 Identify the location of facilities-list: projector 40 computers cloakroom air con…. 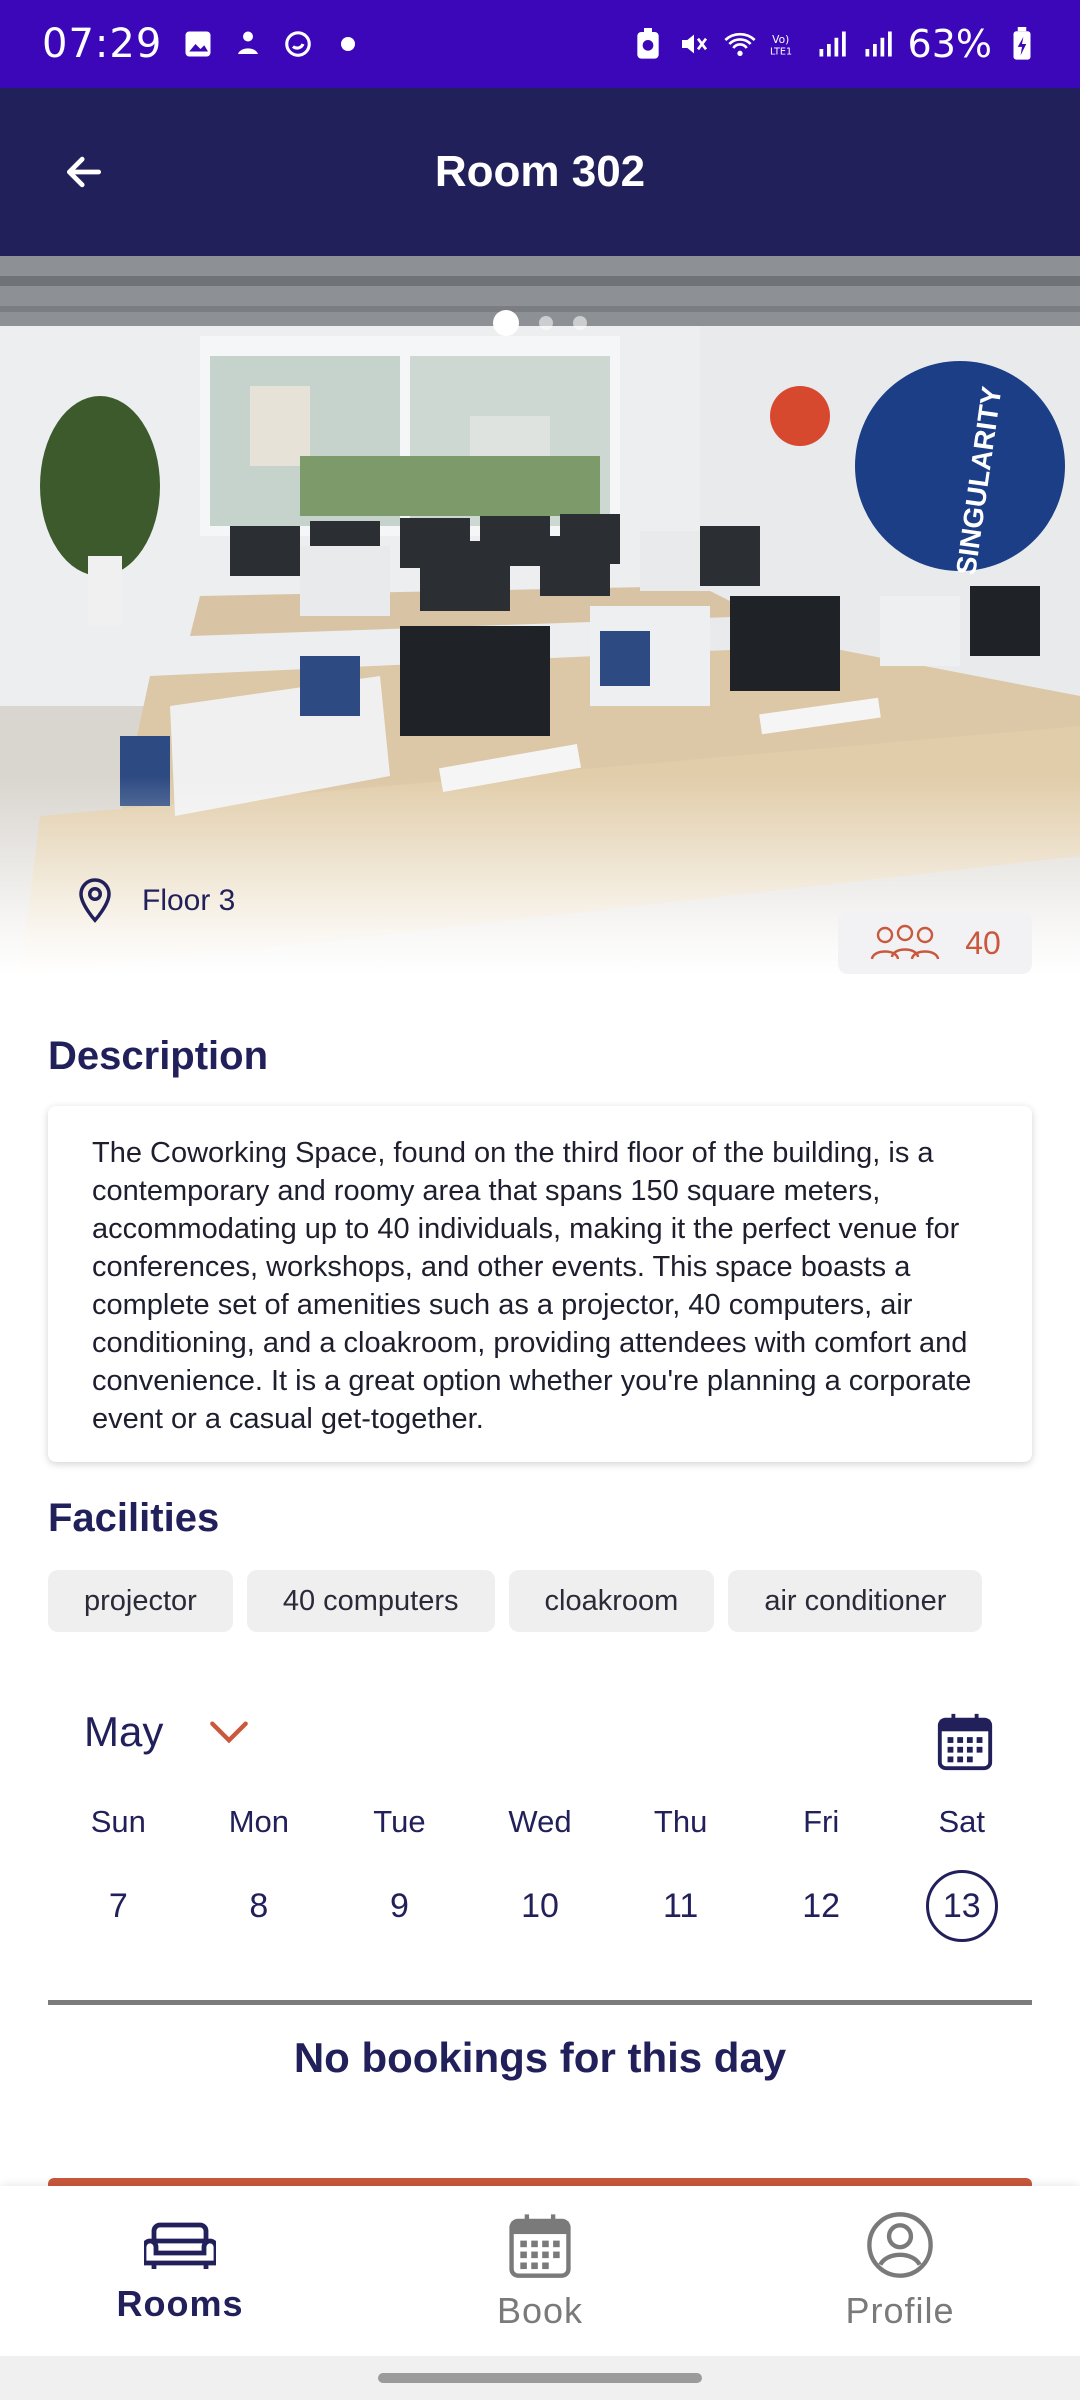
(515, 1601).